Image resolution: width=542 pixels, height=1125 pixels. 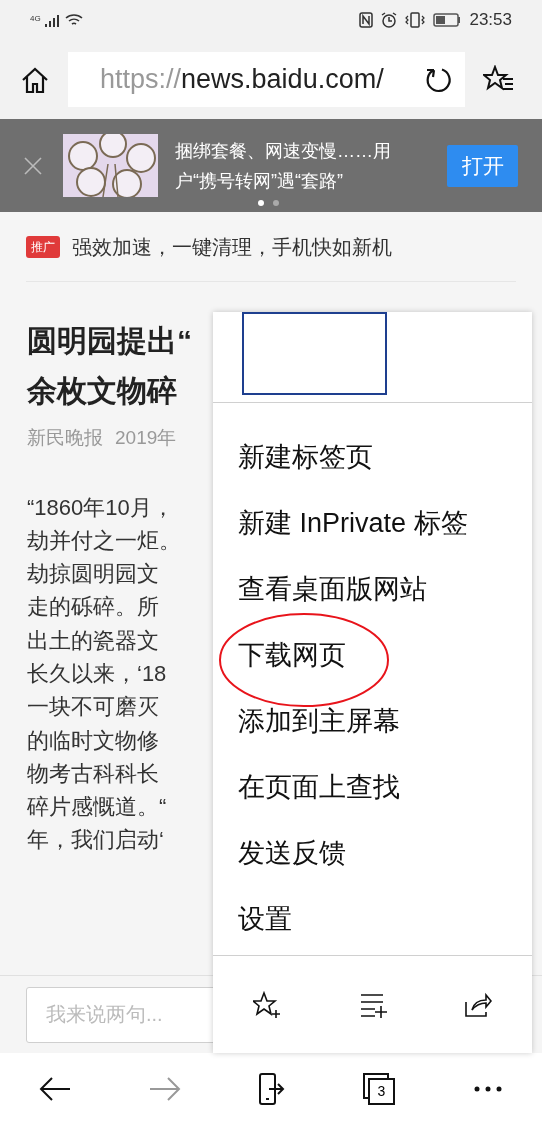 I want to click on article-title: 圆明园提出“, so click(x=109, y=341).